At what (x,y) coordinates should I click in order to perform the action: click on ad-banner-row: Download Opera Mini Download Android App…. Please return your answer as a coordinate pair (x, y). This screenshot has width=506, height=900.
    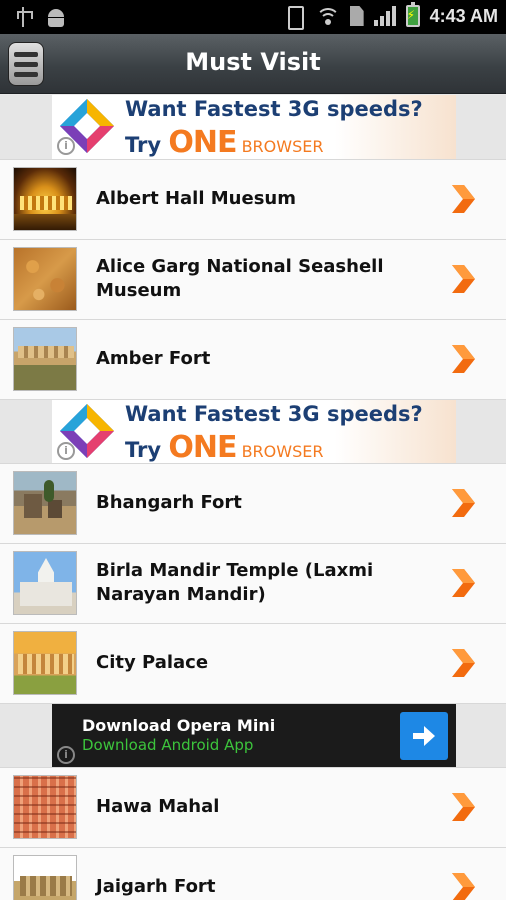
    Looking at the image, I should click on (253, 735).